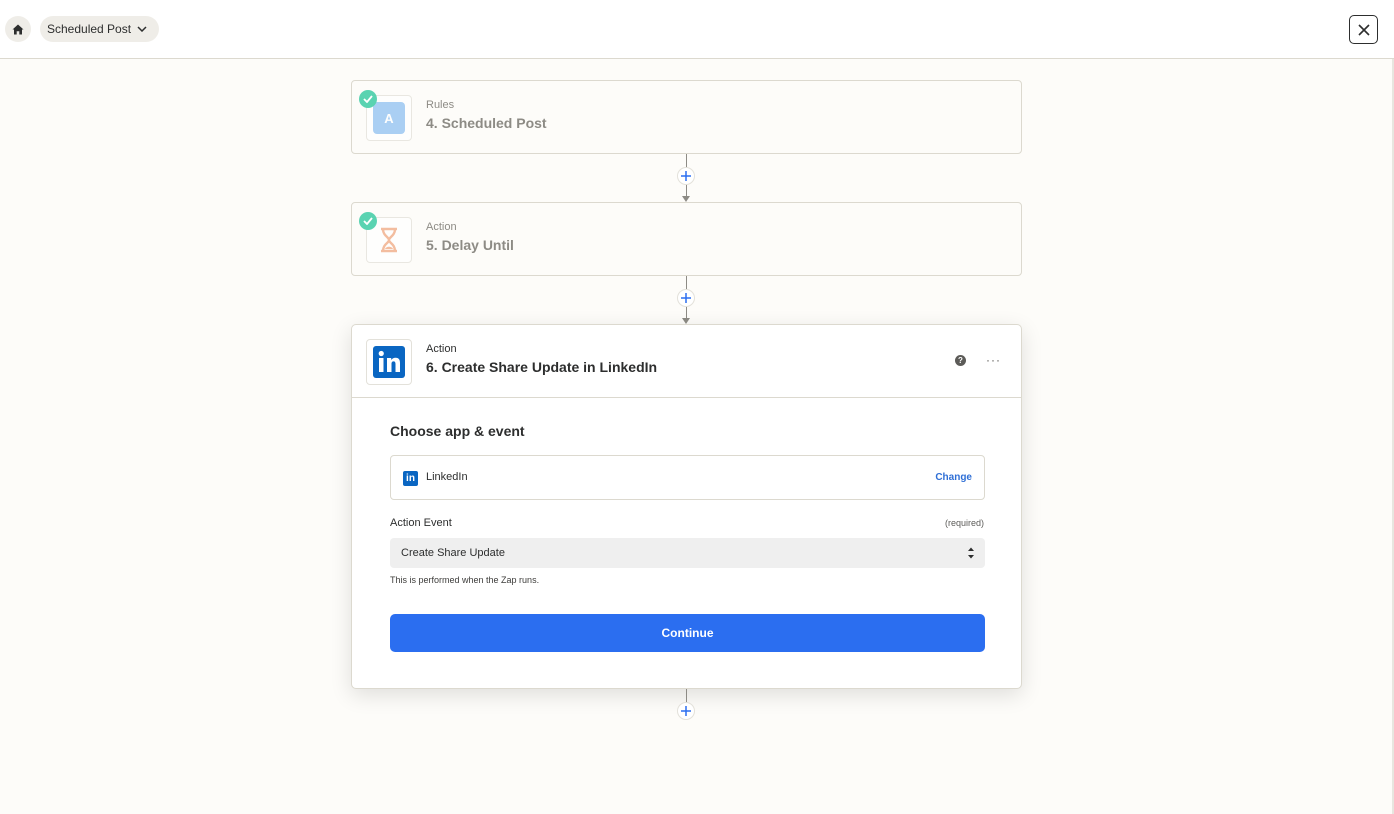 This screenshot has height=814, width=1394. I want to click on step-5-card: Action 5. Delay Until, so click(686, 239).